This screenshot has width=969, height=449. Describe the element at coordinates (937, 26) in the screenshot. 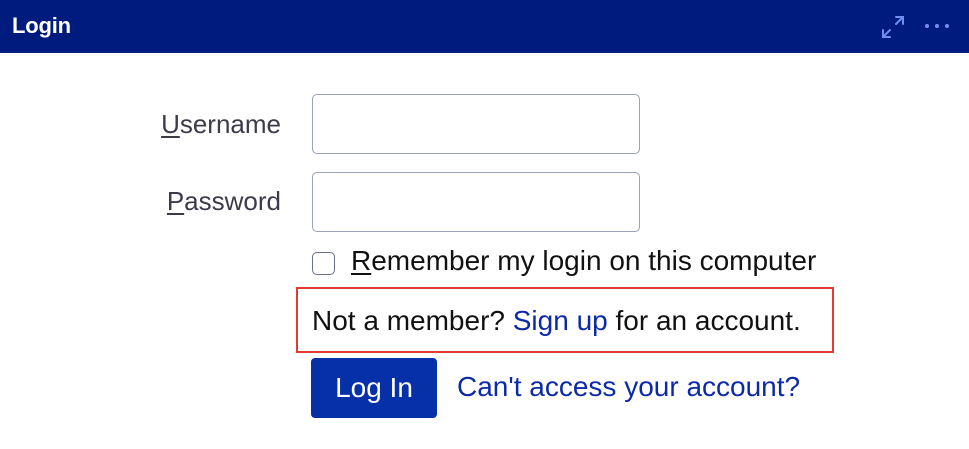

I see `more-options-icon` at that location.